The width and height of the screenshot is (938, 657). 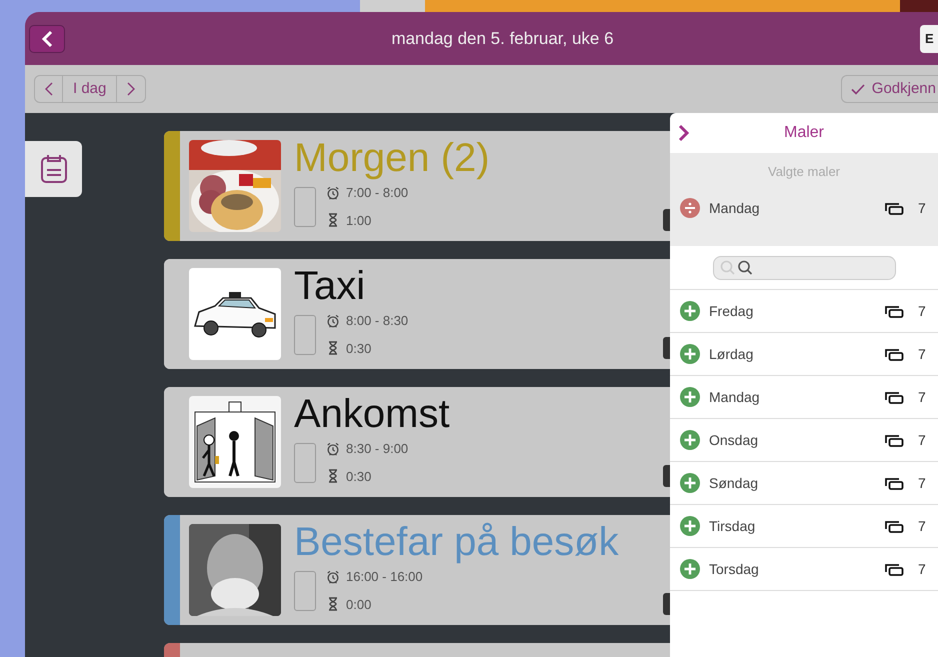 What do you see at coordinates (392, 158) in the screenshot?
I see `activity-title: Morgen (2)` at bounding box center [392, 158].